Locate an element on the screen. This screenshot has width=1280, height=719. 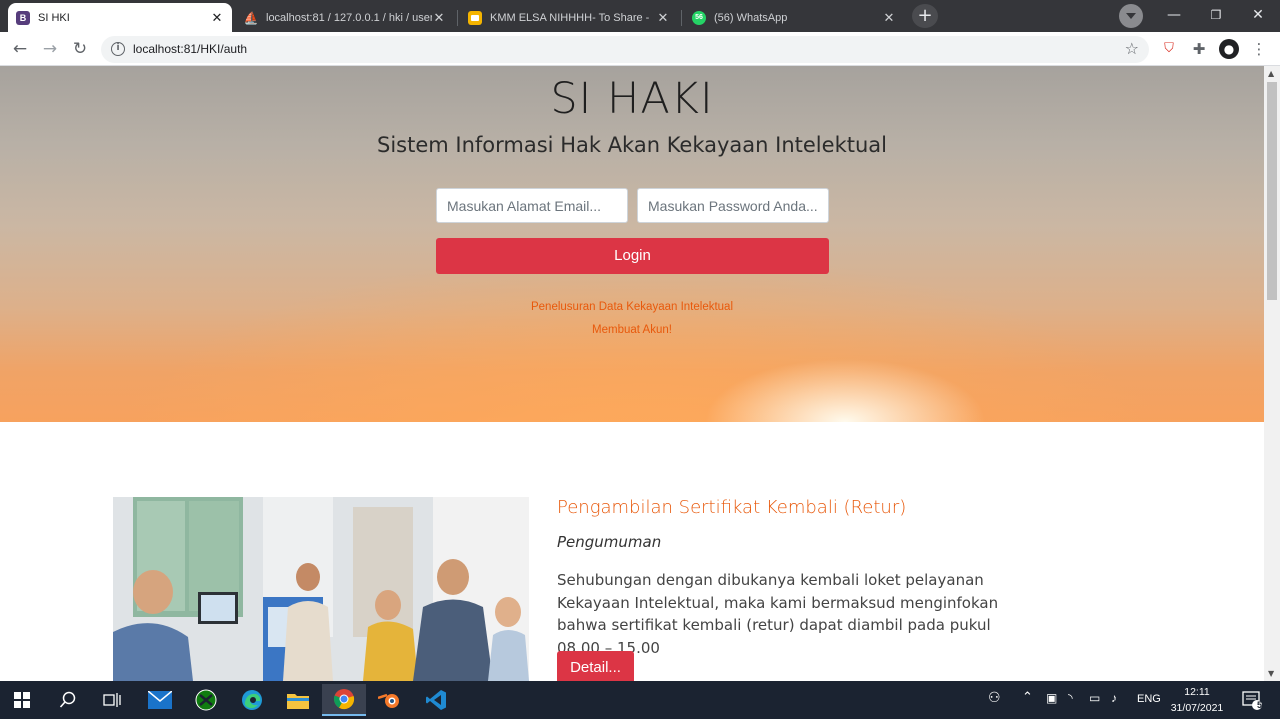
wifi-icon: ◝ is located at coordinates (1070, 698).